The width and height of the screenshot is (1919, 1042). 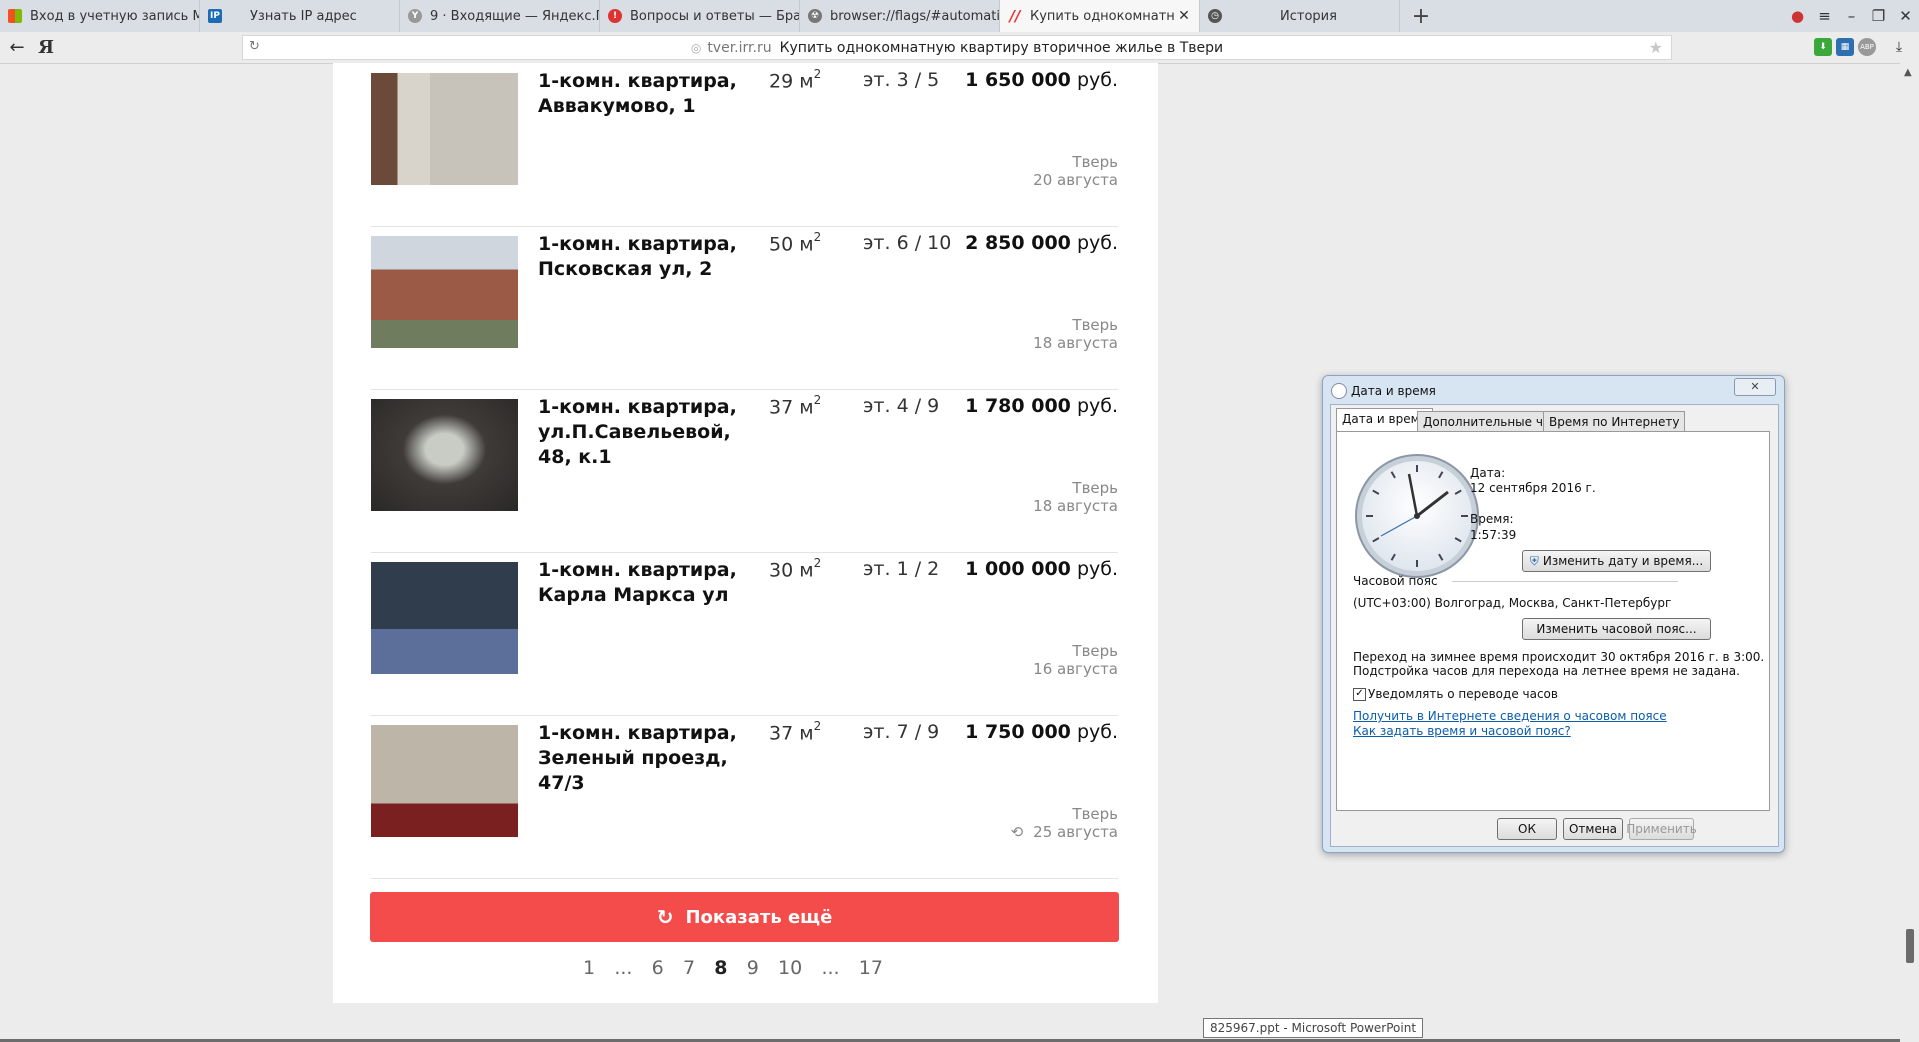 I want to click on tab-label: Купить однокомнатную к, so click(x=1102, y=16).